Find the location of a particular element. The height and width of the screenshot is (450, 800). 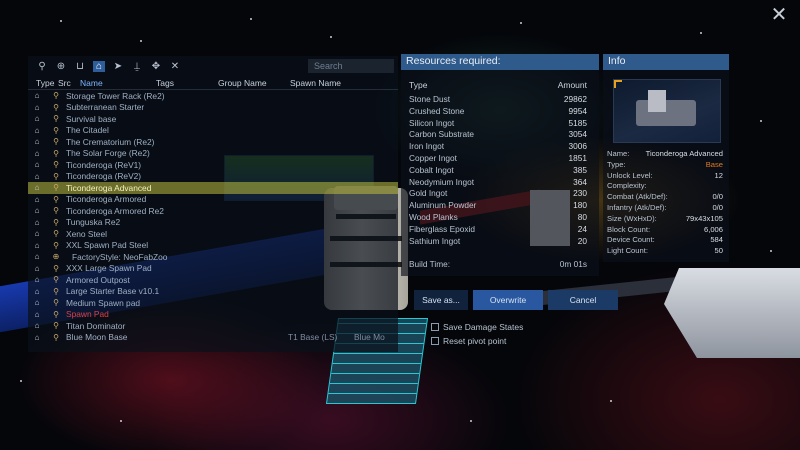

cross-icon: ✕ is located at coordinates (175, 66).